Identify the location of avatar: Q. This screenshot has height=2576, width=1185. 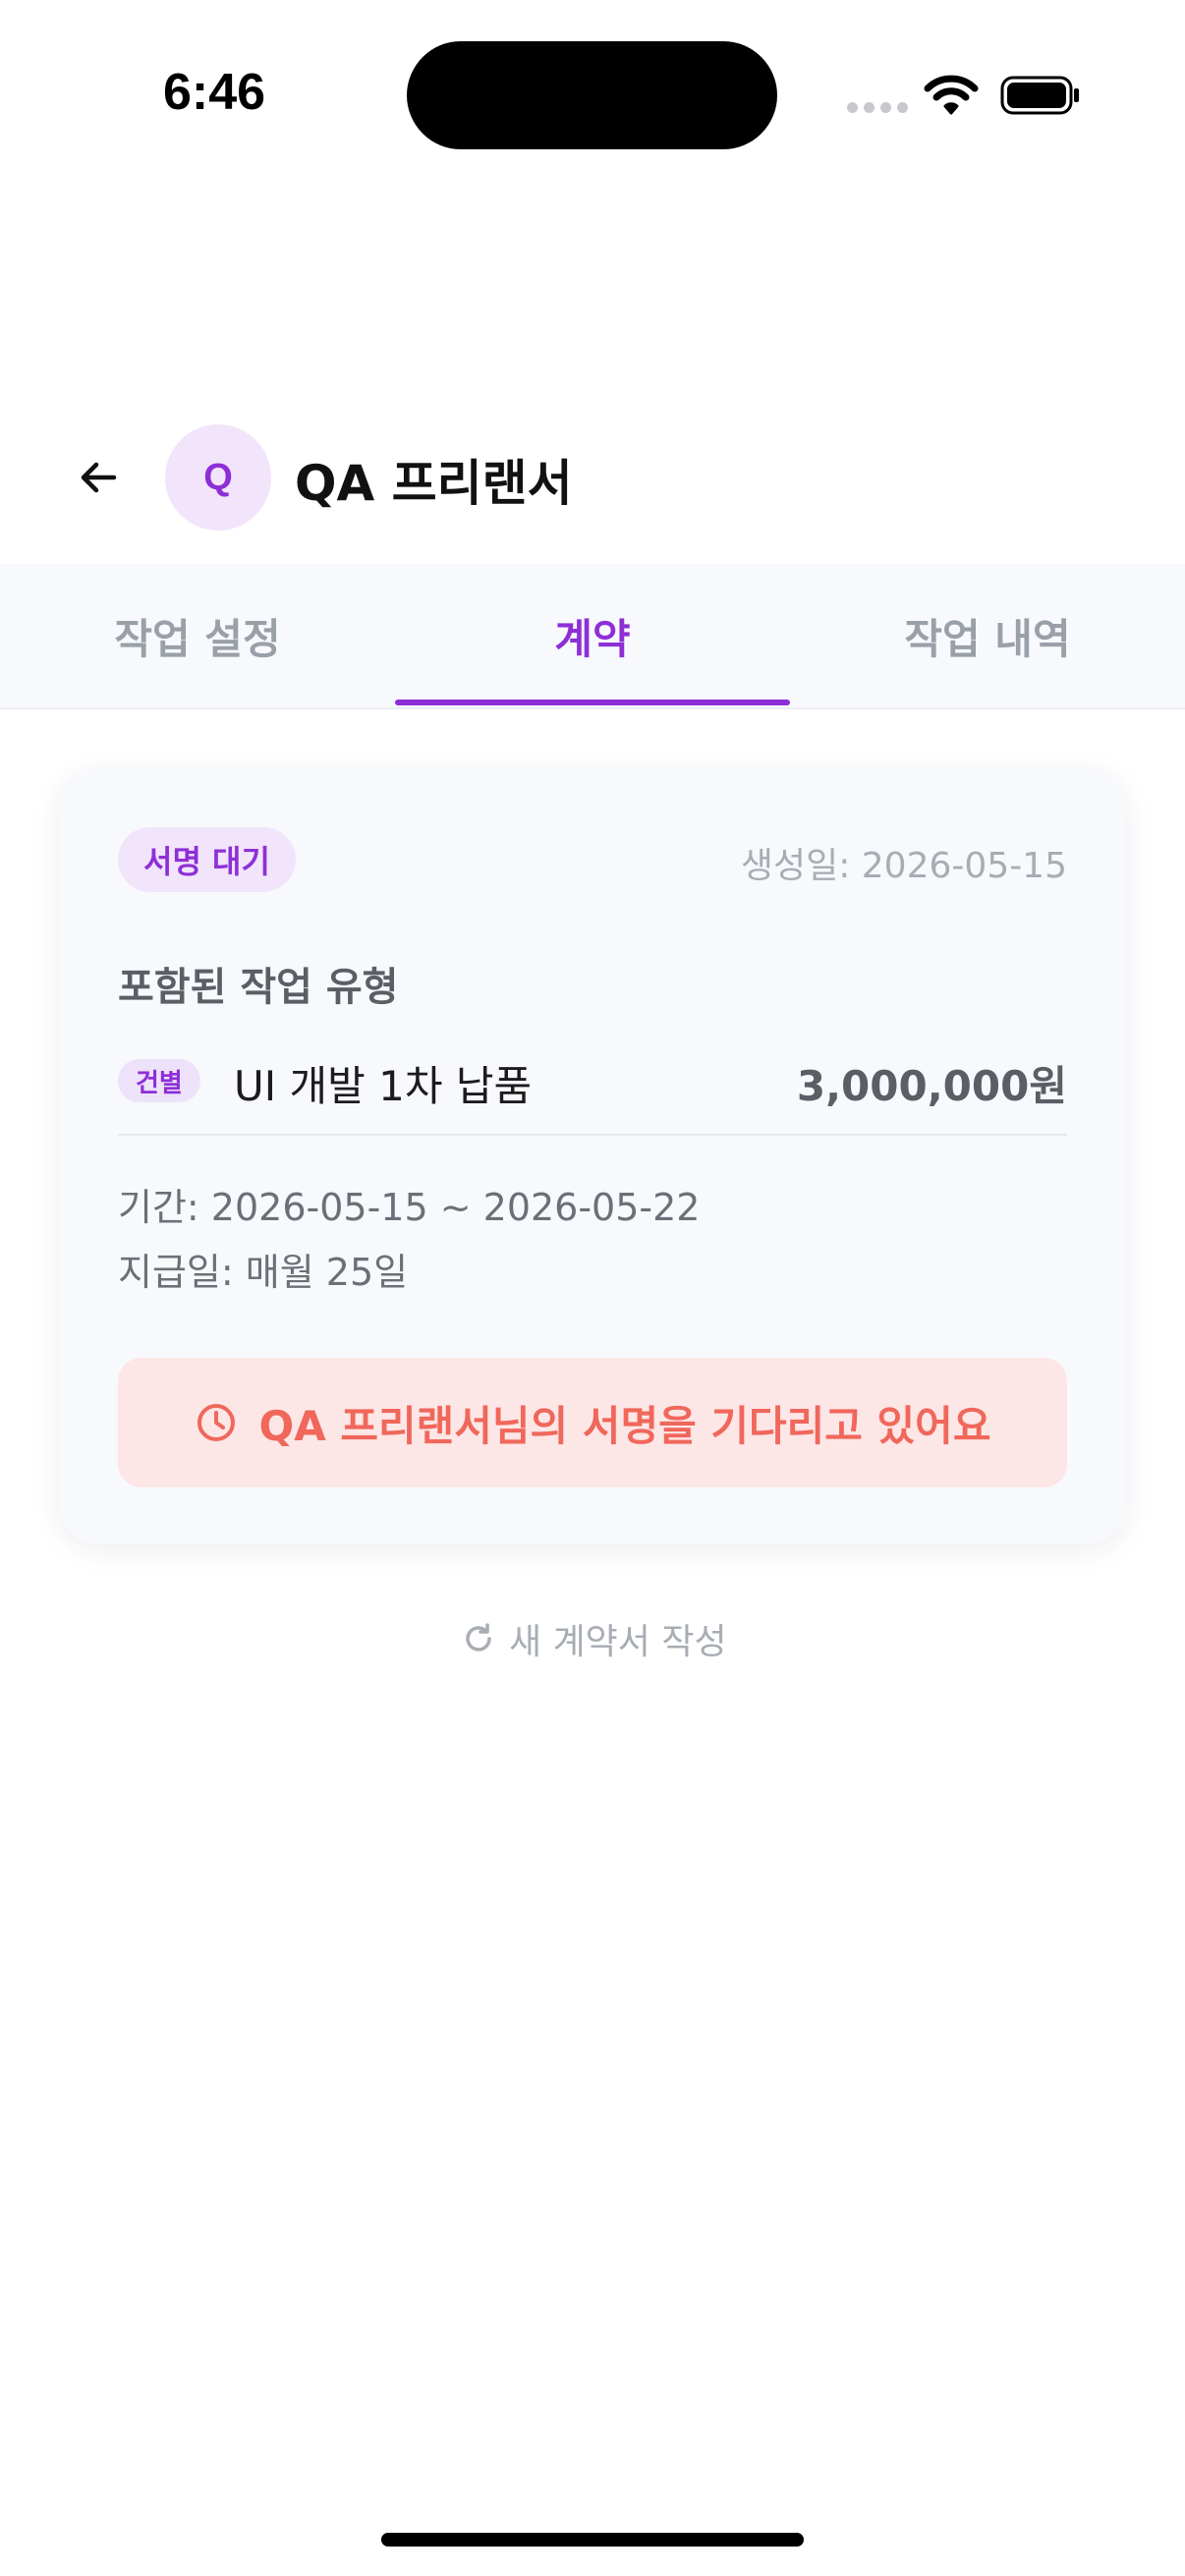
(218, 477).